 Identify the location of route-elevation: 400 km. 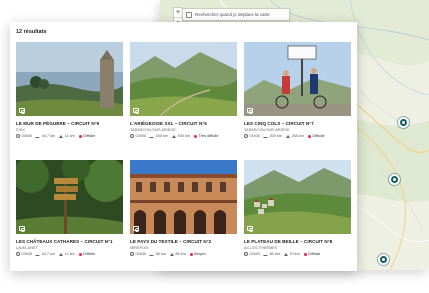
(183, 136).